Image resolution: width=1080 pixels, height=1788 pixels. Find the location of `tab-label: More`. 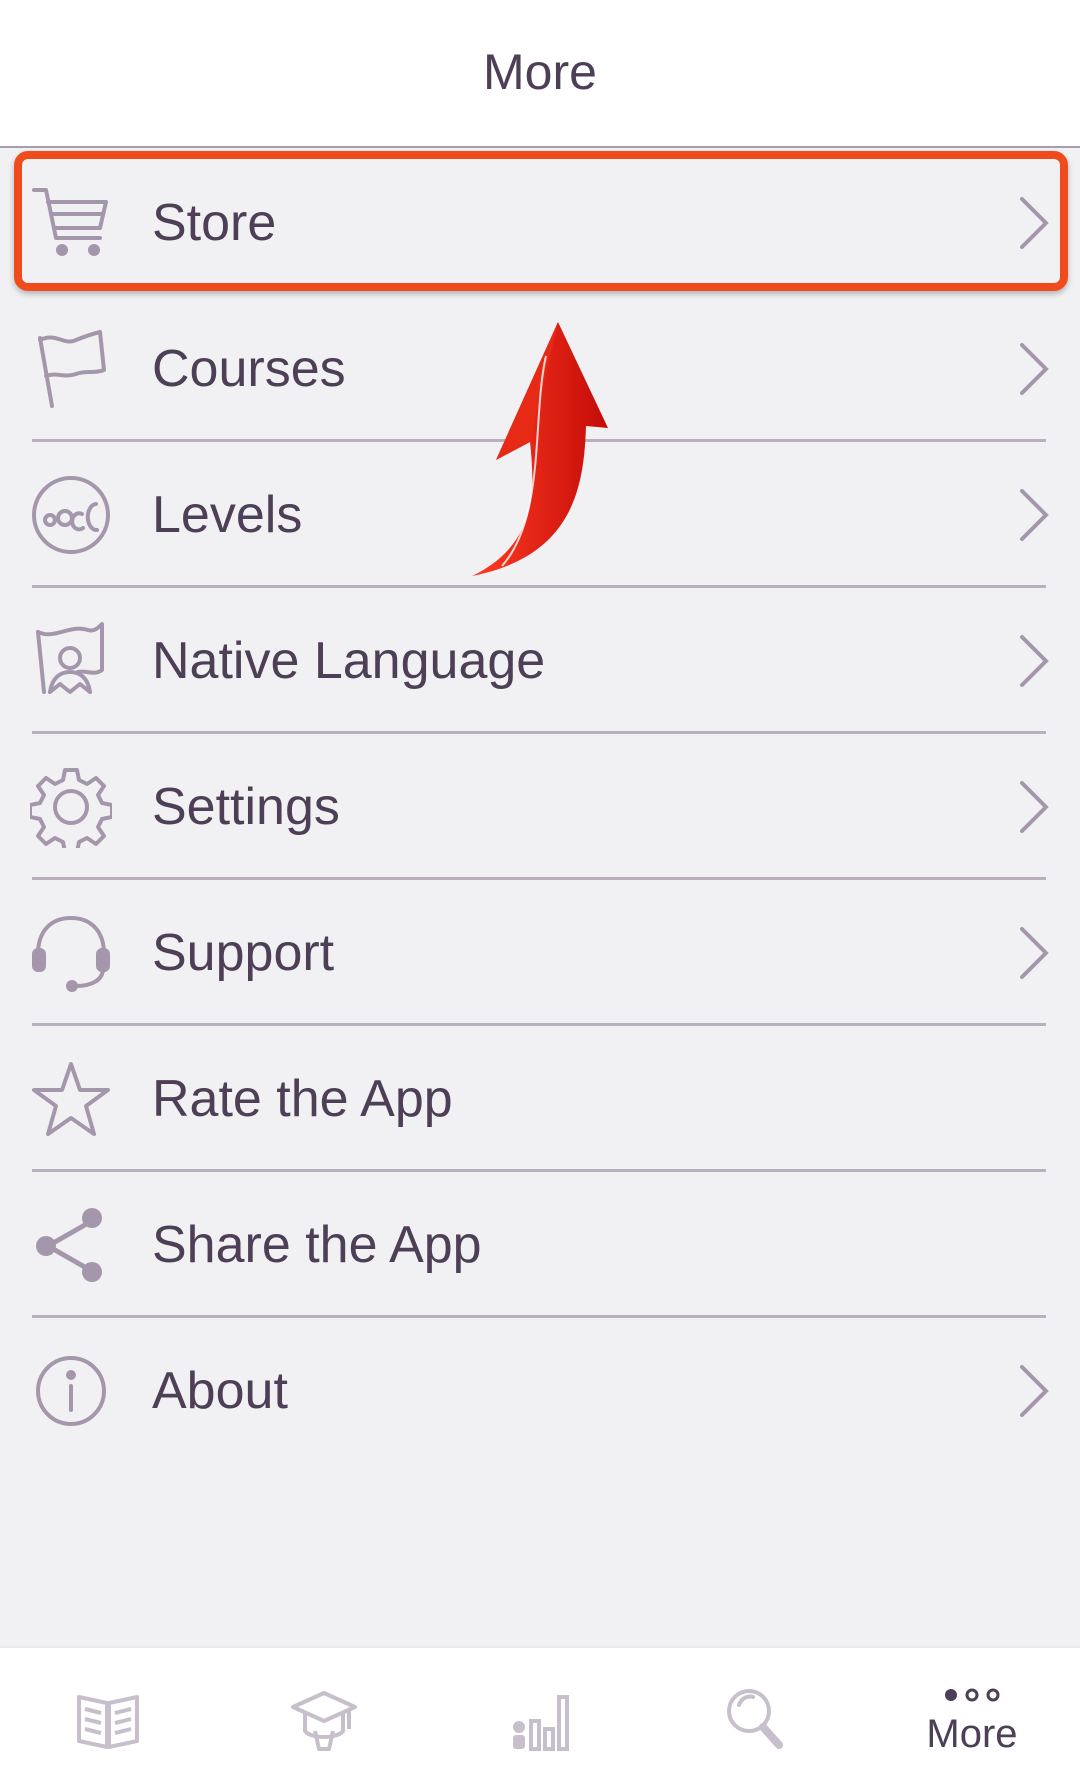

tab-label: More is located at coordinates (972, 1733).